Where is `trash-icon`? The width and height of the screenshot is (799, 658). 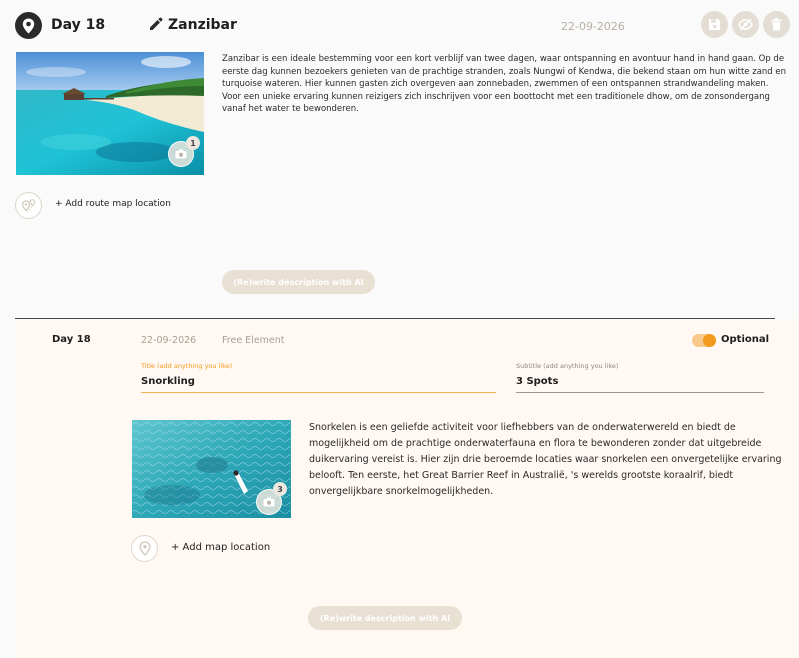 trash-icon is located at coordinates (776, 24).